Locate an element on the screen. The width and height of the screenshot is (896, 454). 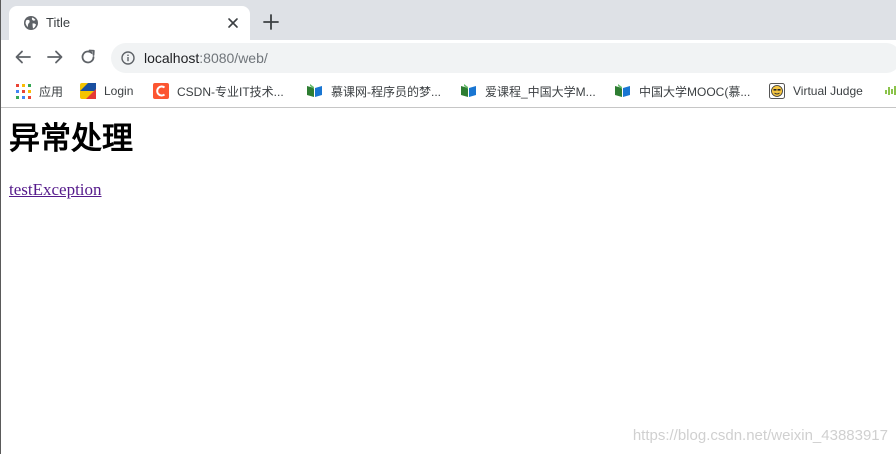
vjudge-favicon is located at coordinates (777, 91).